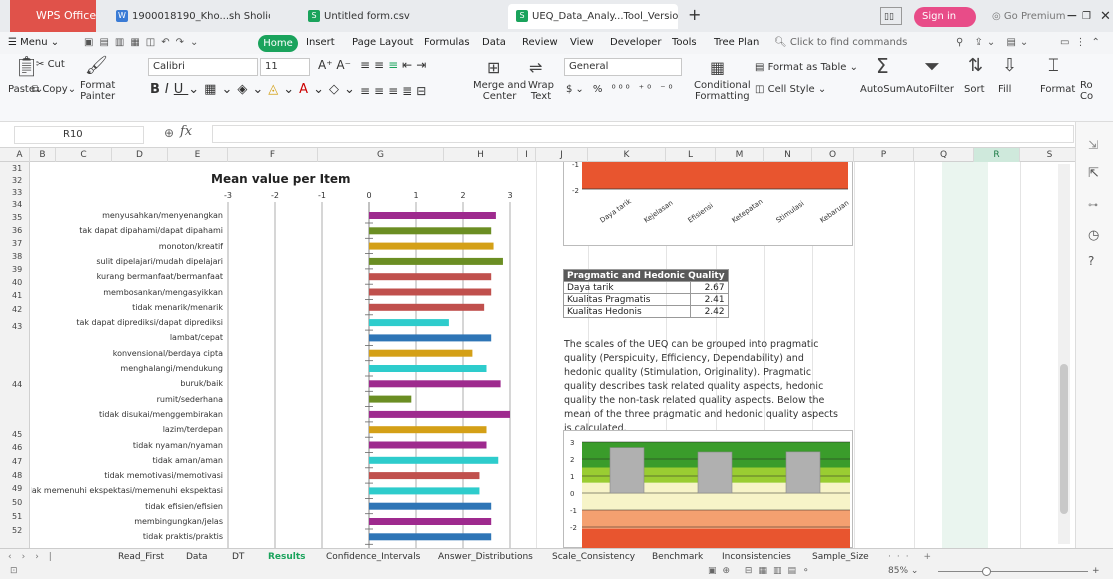  I want to click on font-grow-shrink-buttons: A⁺ A⁻, so click(334, 65).